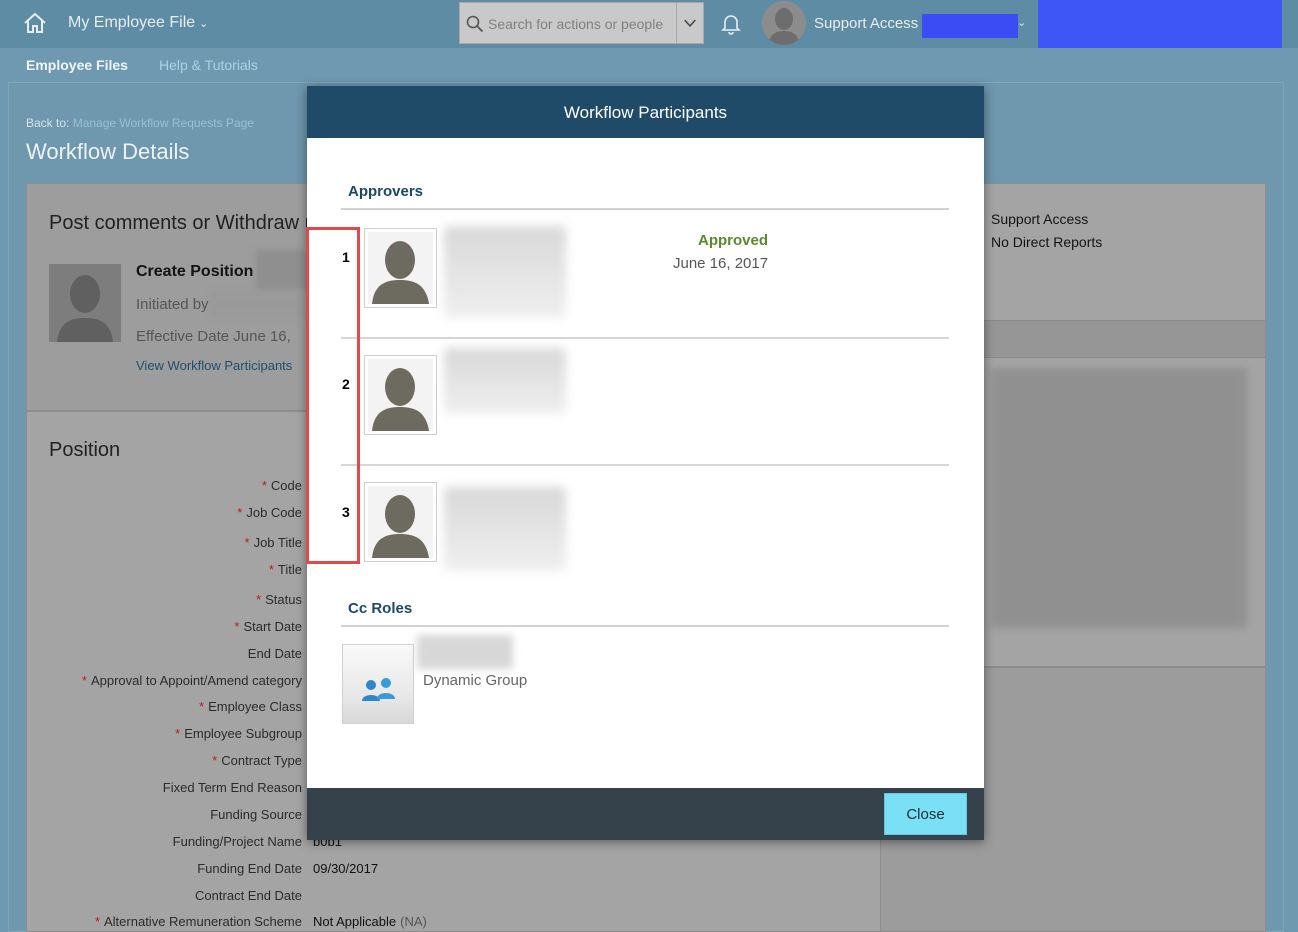 This screenshot has width=1298, height=932. I want to click on field-label: Fixed Term End Reason, so click(232, 787).